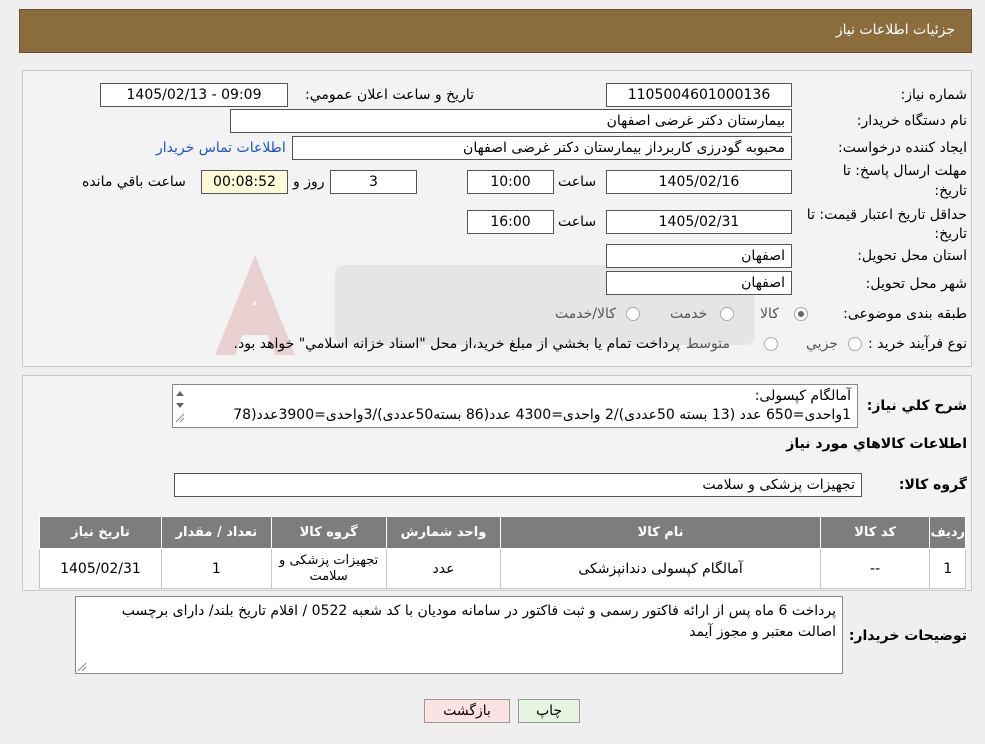 Image resolution: width=985 pixels, height=744 pixels. What do you see at coordinates (875, 532) in the screenshot?
I see `col-code: کد کالا` at bounding box center [875, 532].